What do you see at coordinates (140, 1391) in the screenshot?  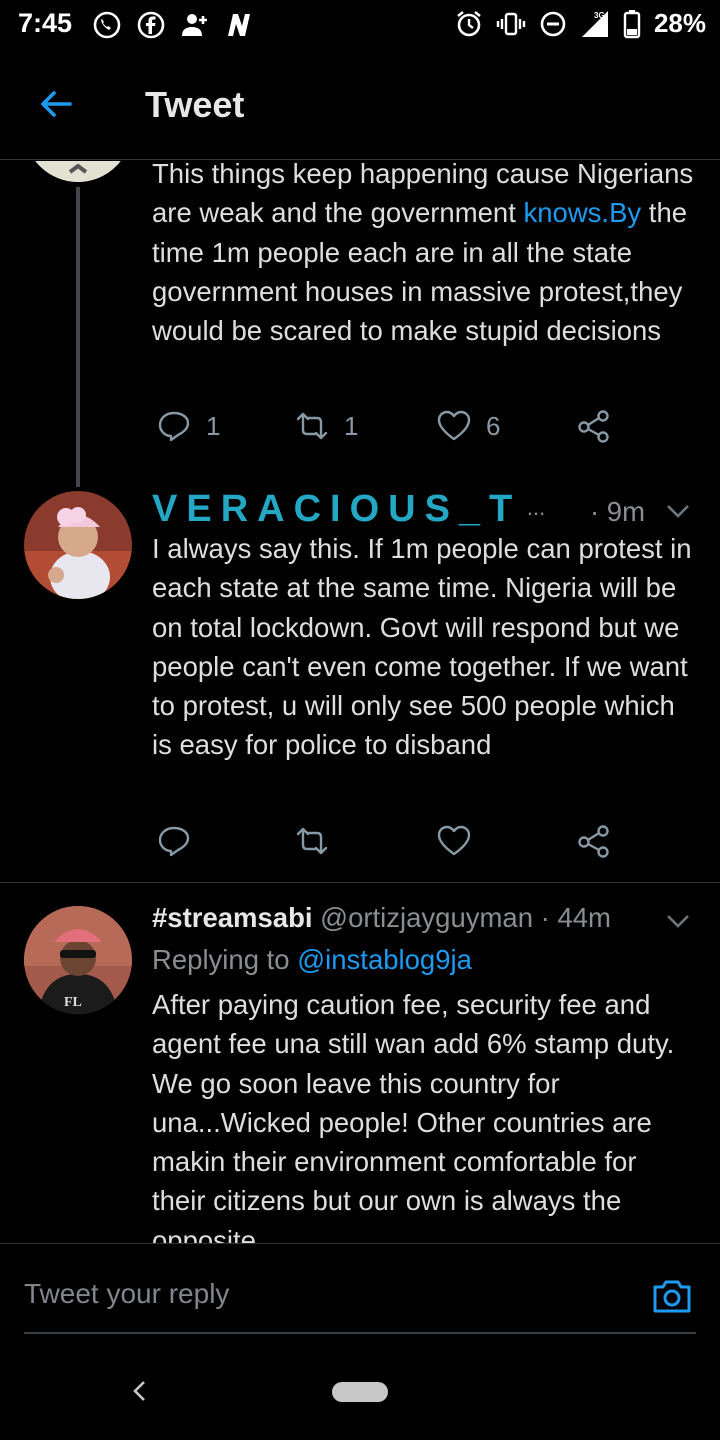 I see `nav-back-icon` at bounding box center [140, 1391].